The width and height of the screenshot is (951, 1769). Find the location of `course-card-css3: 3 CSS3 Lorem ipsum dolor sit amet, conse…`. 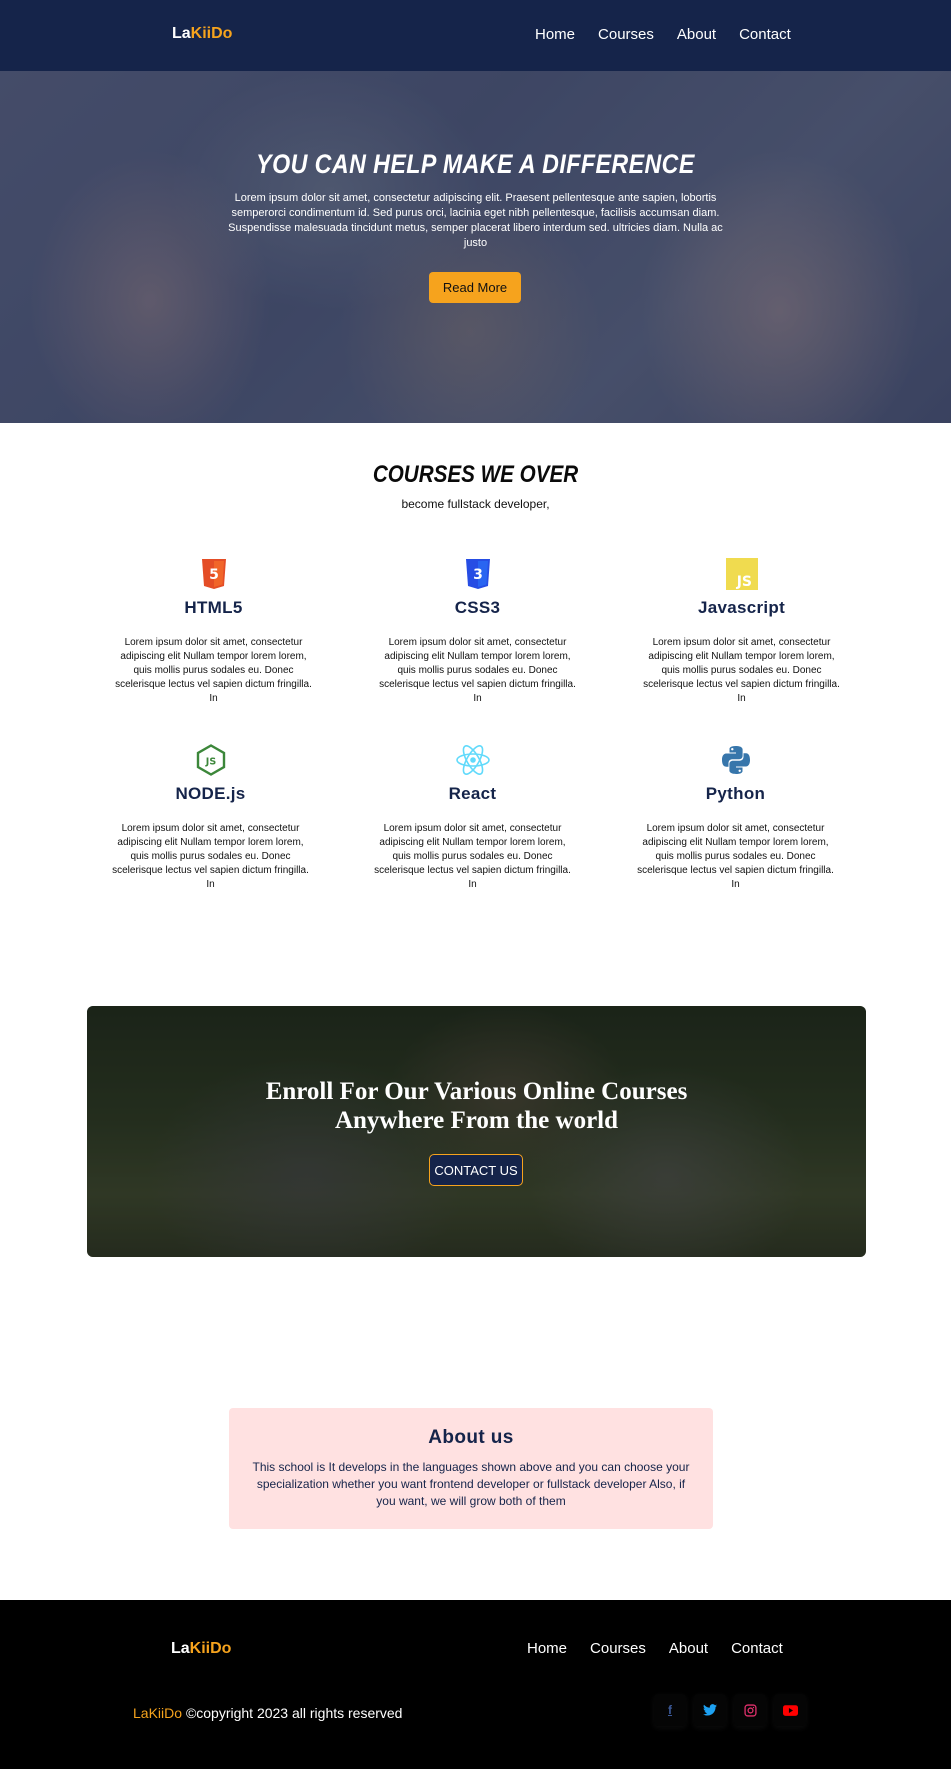

course-card-css3: 3 CSS3 Lorem ipsum dolor sit amet, conse… is located at coordinates (477, 632).